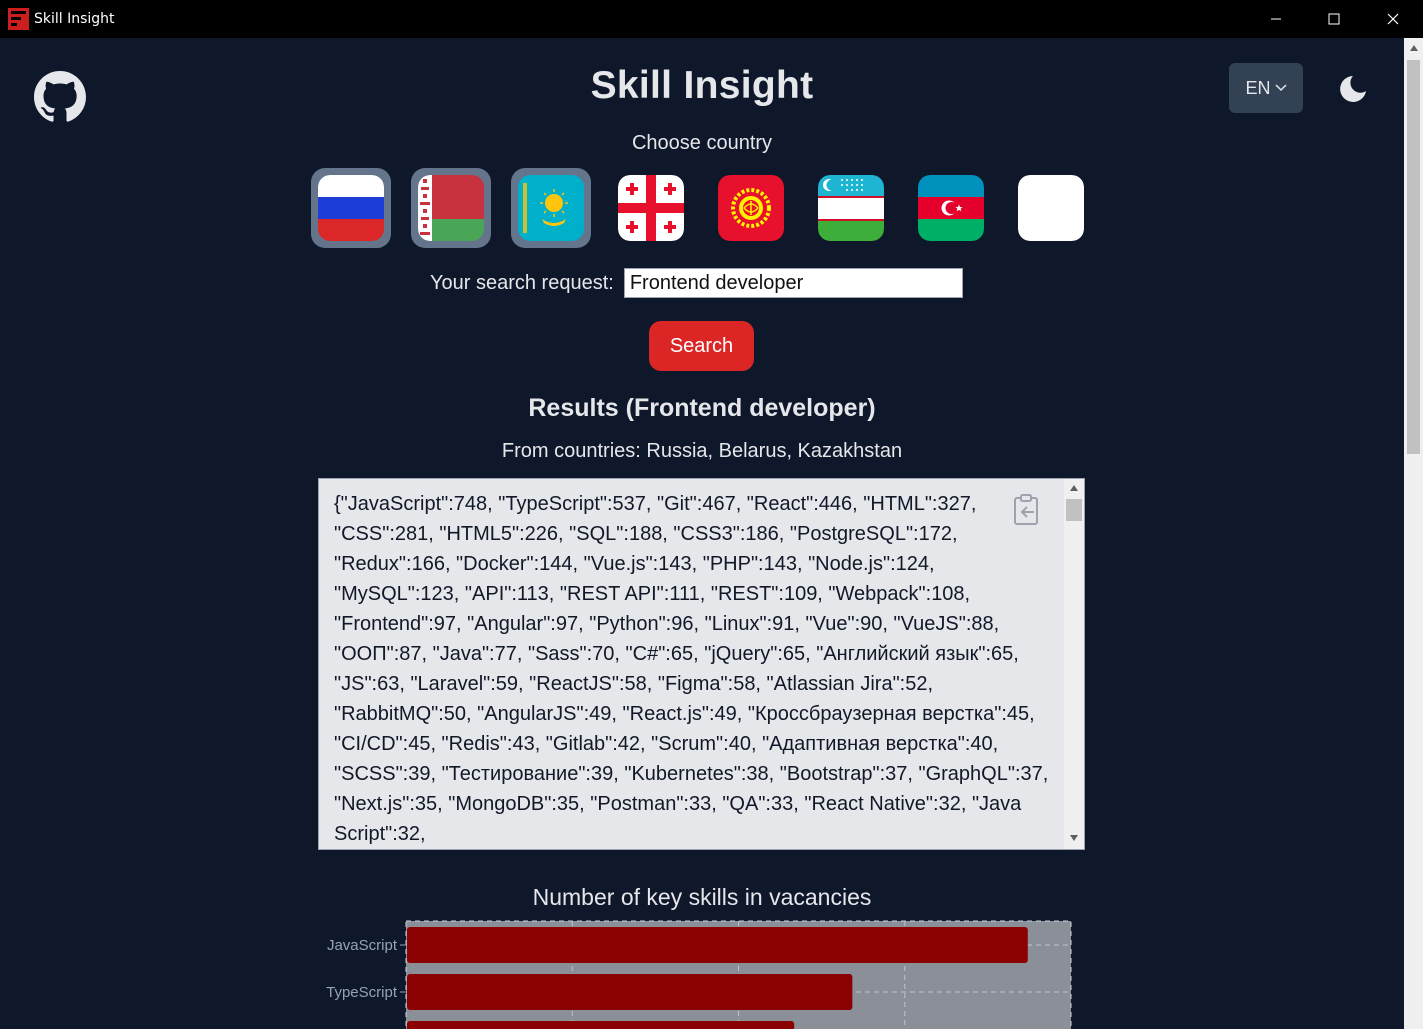 This screenshot has width=1423, height=1029. I want to click on search-label: Your search request:, so click(522, 282).